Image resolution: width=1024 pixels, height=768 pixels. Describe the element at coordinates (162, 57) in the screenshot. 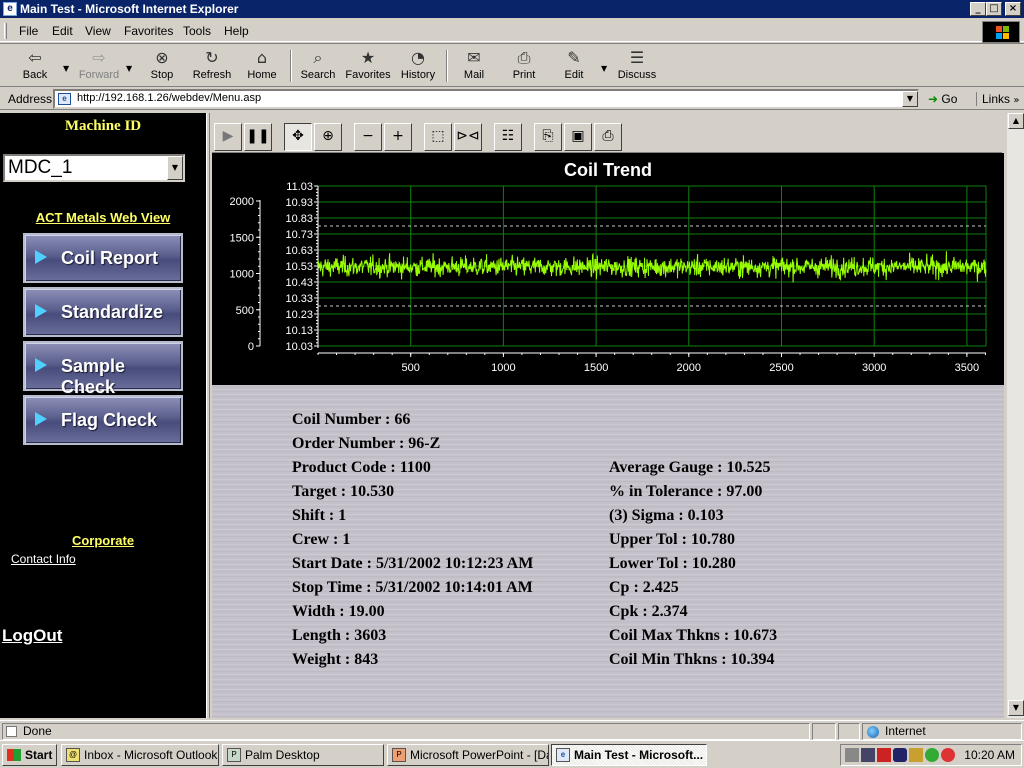

I see `stop-icon: ⊗` at that location.